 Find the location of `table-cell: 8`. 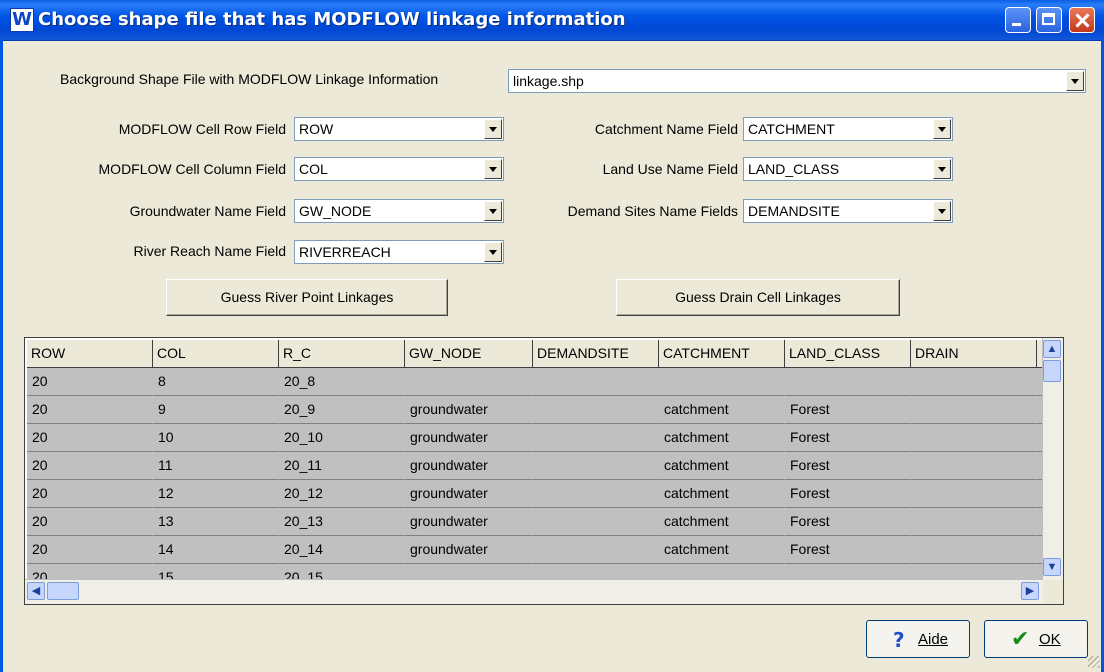

table-cell: 8 is located at coordinates (216, 382).